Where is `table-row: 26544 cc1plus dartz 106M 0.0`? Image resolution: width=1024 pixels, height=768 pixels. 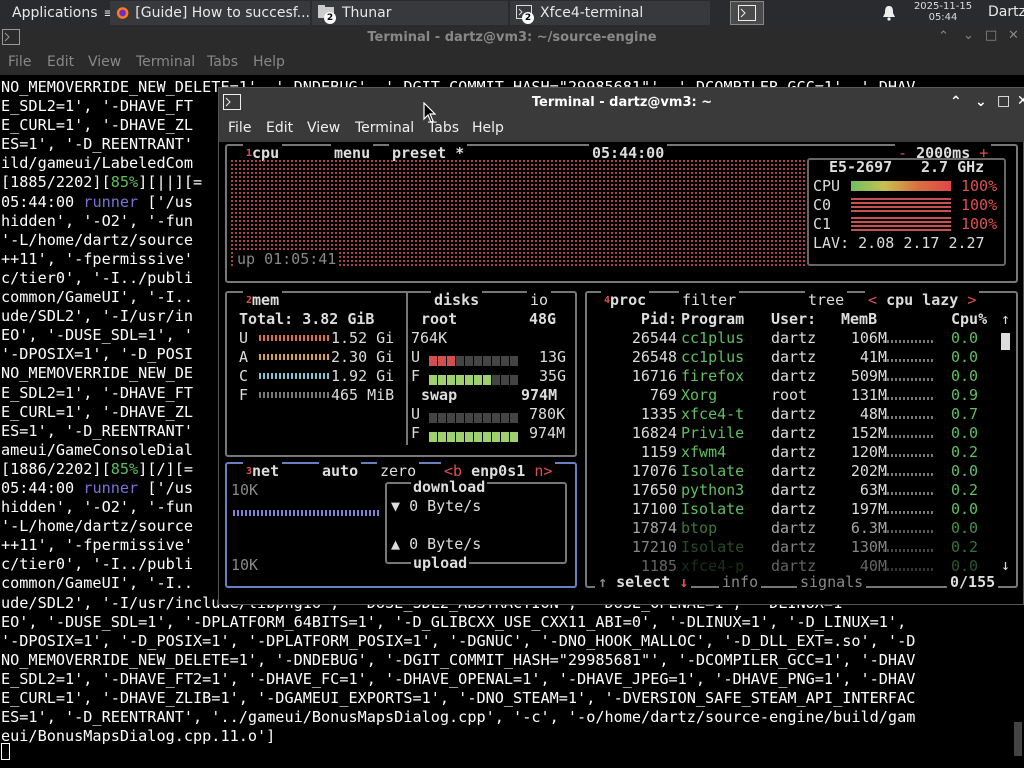 table-row: 26544 cc1plus dartz 106M 0.0 is located at coordinates (792, 338).